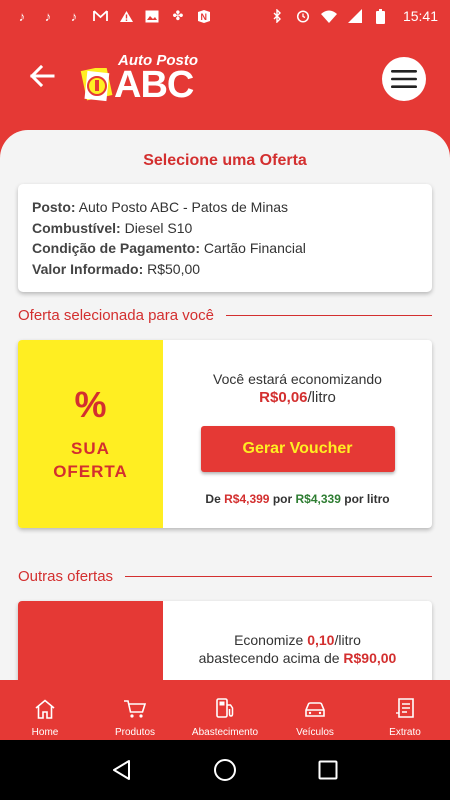 Image resolution: width=450 pixels, height=800 pixels. What do you see at coordinates (277, 16) in the screenshot?
I see `bluetooth-icon` at bounding box center [277, 16].